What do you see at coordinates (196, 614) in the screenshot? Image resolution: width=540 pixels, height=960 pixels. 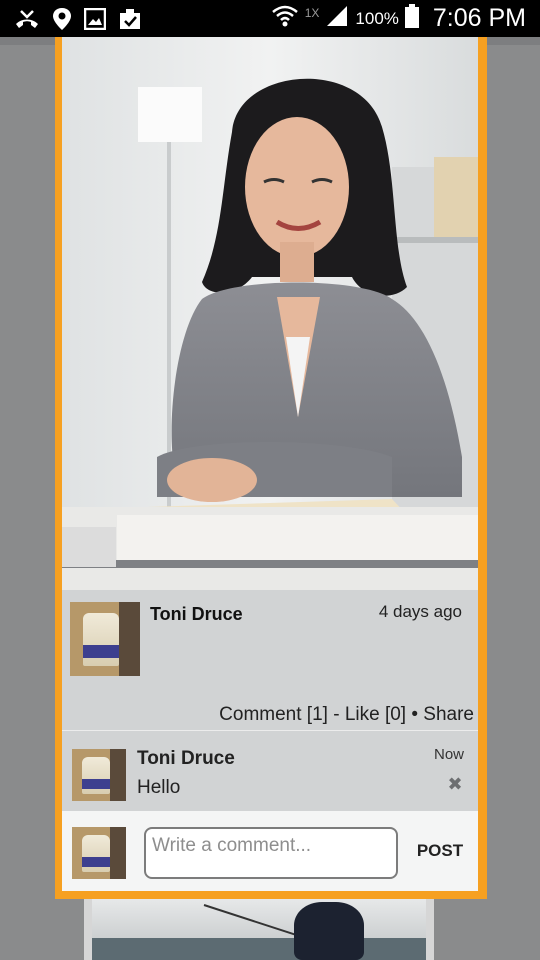 I see `post-author-name: Toni Druce` at bounding box center [196, 614].